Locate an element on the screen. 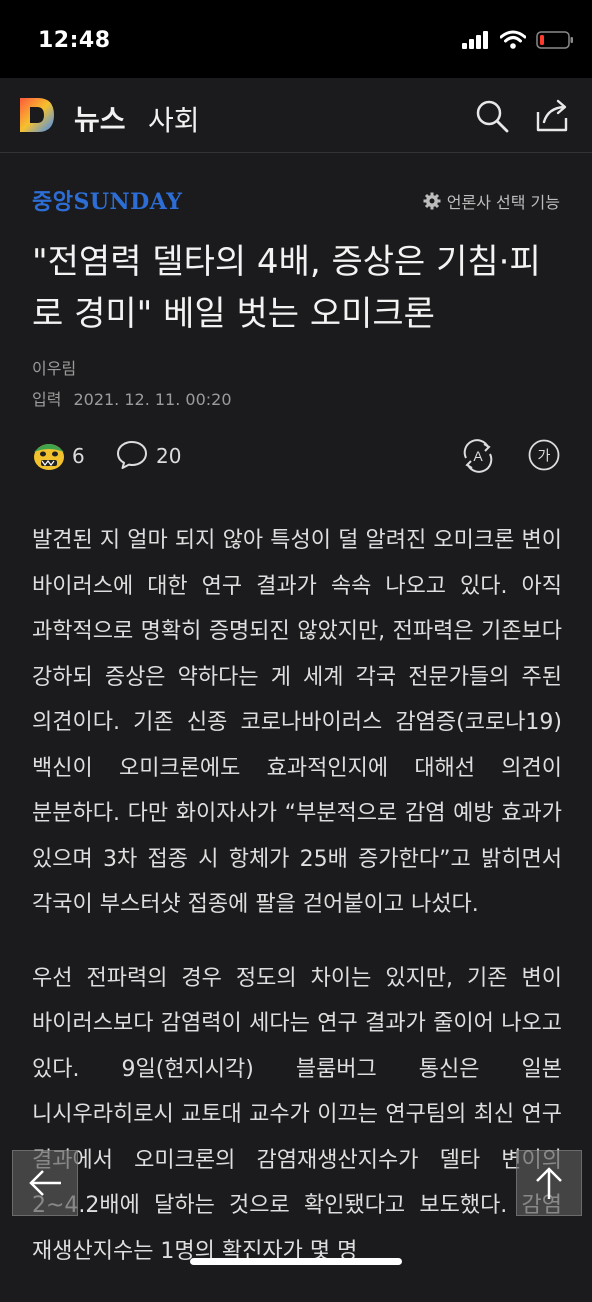 This screenshot has width=592, height=1302. date-label: 입력 is located at coordinates (47, 399).